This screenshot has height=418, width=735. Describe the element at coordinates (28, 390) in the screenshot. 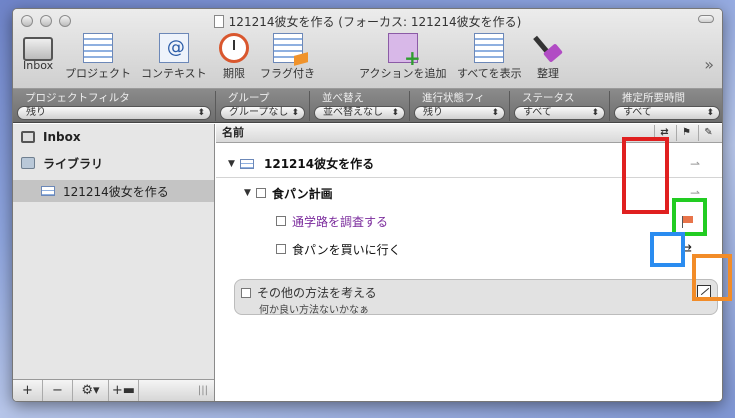

I see `add-item-button: +` at that location.